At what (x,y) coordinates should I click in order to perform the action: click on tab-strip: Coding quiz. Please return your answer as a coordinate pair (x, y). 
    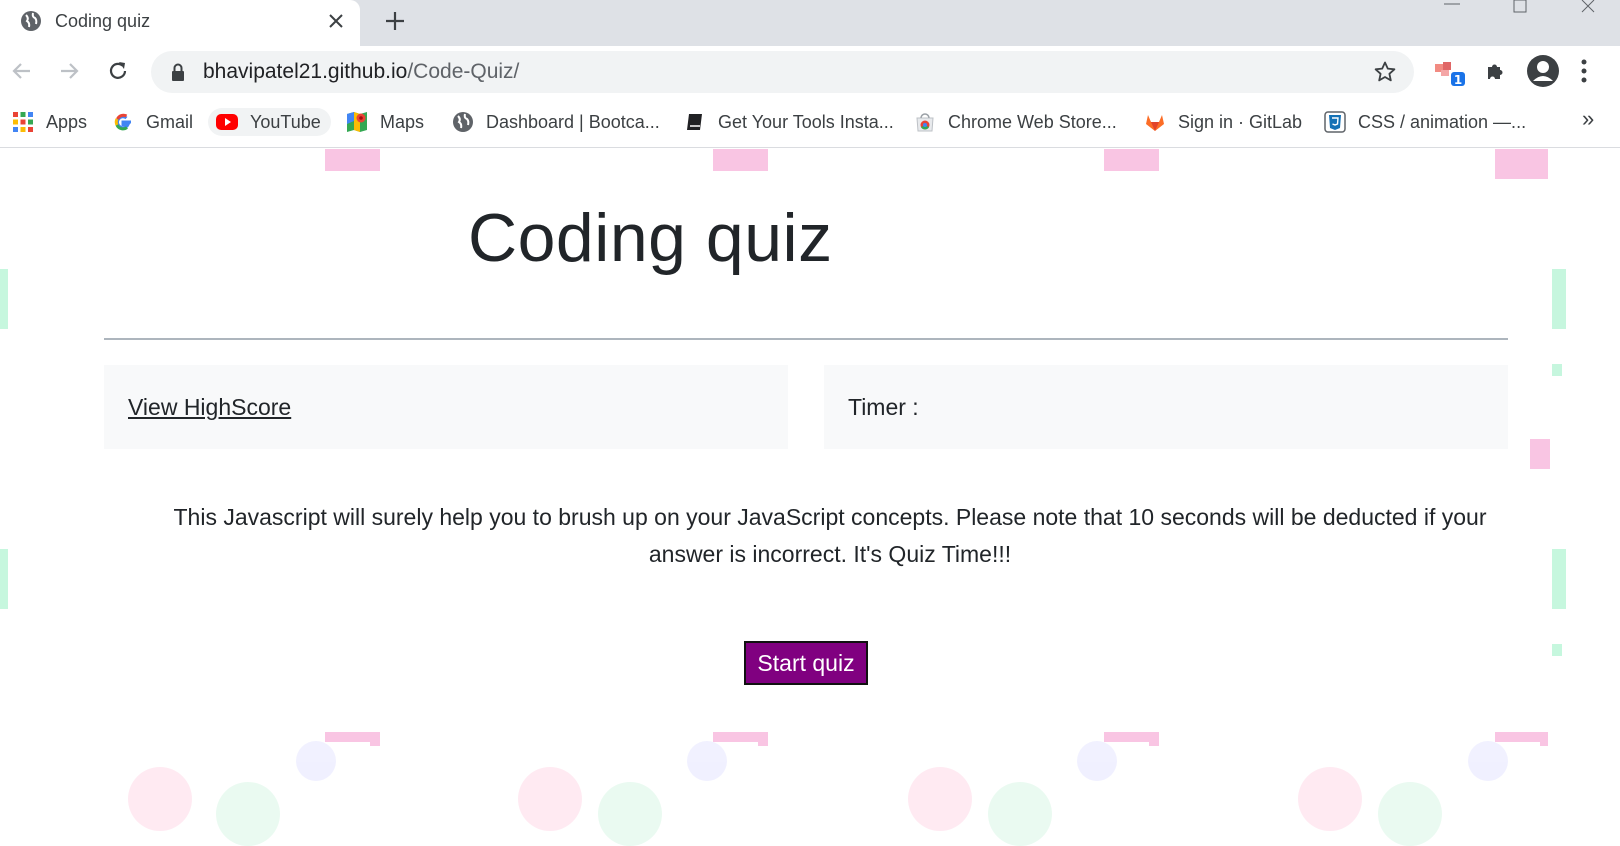
    Looking at the image, I should click on (810, 23).